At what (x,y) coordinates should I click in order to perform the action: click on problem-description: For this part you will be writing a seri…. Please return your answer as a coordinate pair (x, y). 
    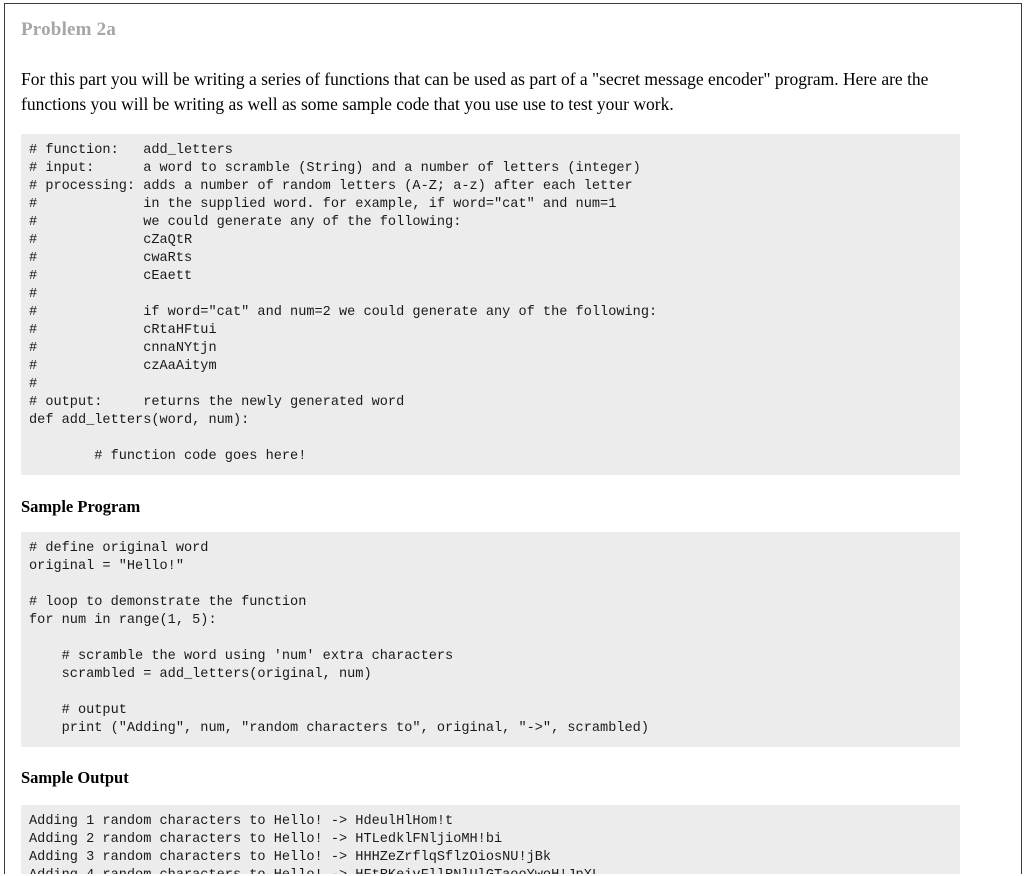
    Looking at the image, I should click on (475, 91).